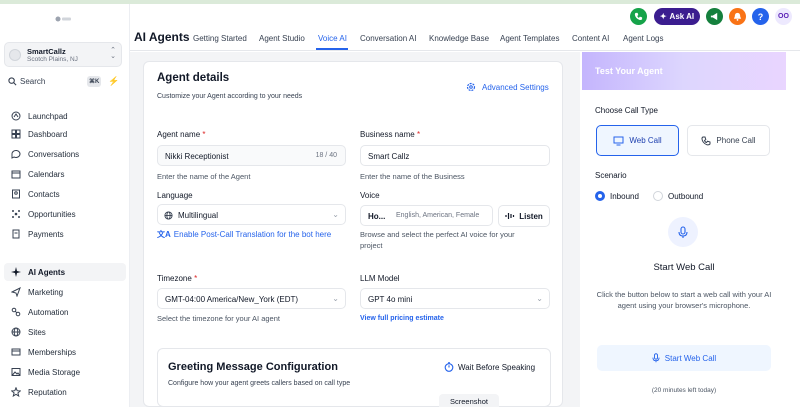  What do you see at coordinates (63, 82) in the screenshot?
I see `sidebar-search: Search ⌘K ⚡` at bounding box center [63, 82].